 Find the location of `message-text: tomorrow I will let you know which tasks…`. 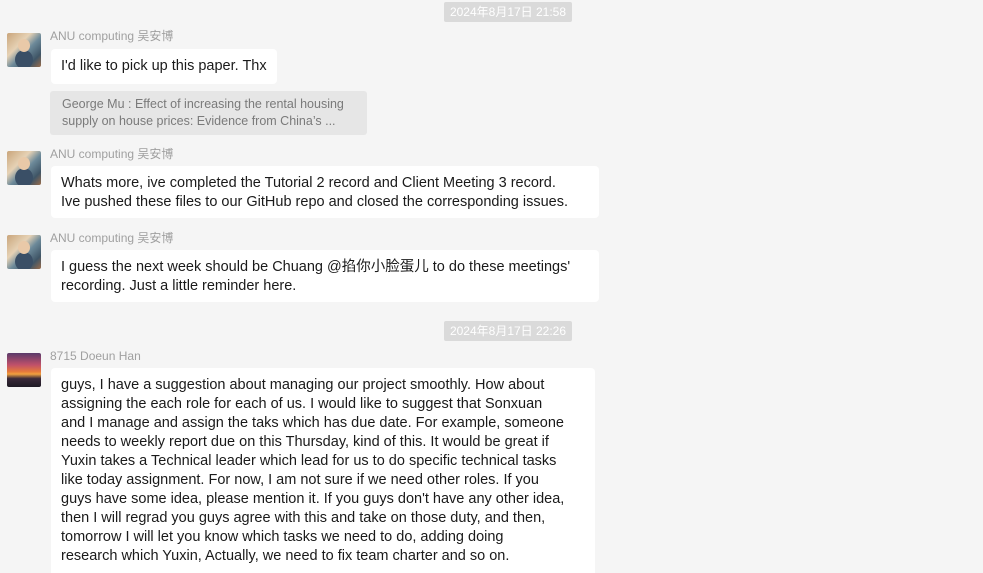

message-text: tomorrow I will let you know which tasks… is located at coordinates (282, 537).